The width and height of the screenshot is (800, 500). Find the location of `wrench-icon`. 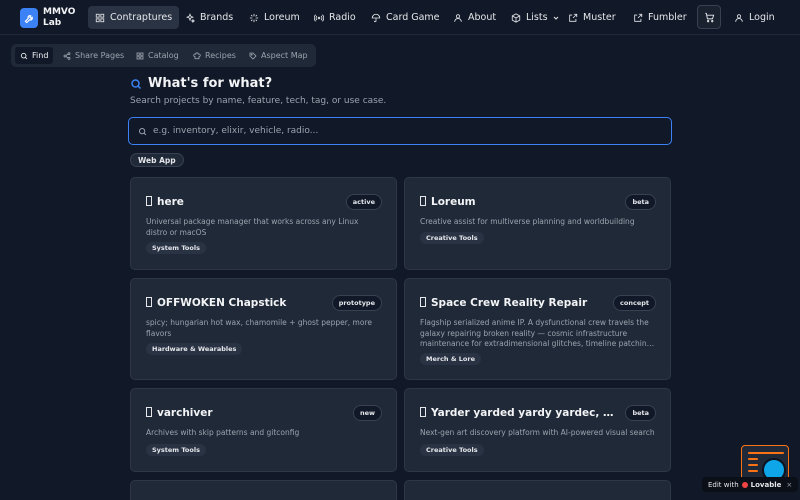

wrench-icon is located at coordinates (29, 18).